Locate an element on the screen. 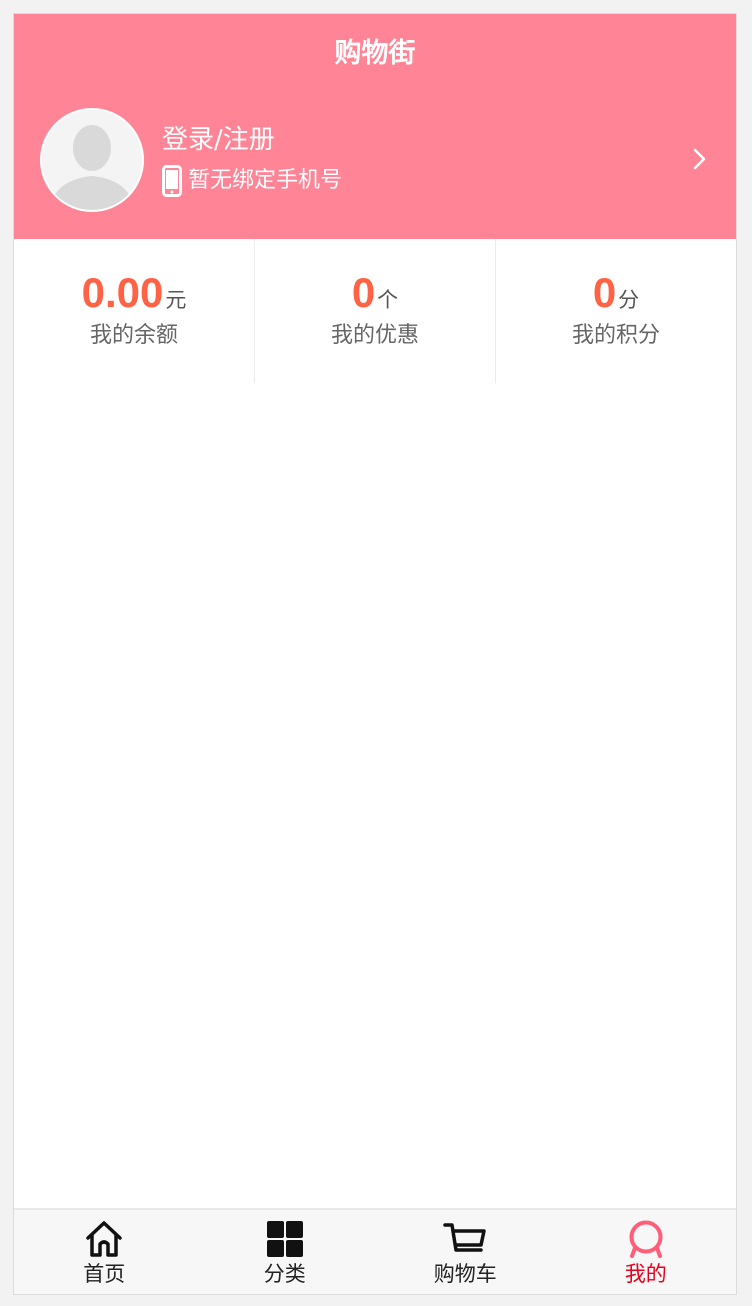 This screenshot has height=1306, width=752. phone-binding-row: 暂无绑定手机号 is located at coordinates (252, 181).